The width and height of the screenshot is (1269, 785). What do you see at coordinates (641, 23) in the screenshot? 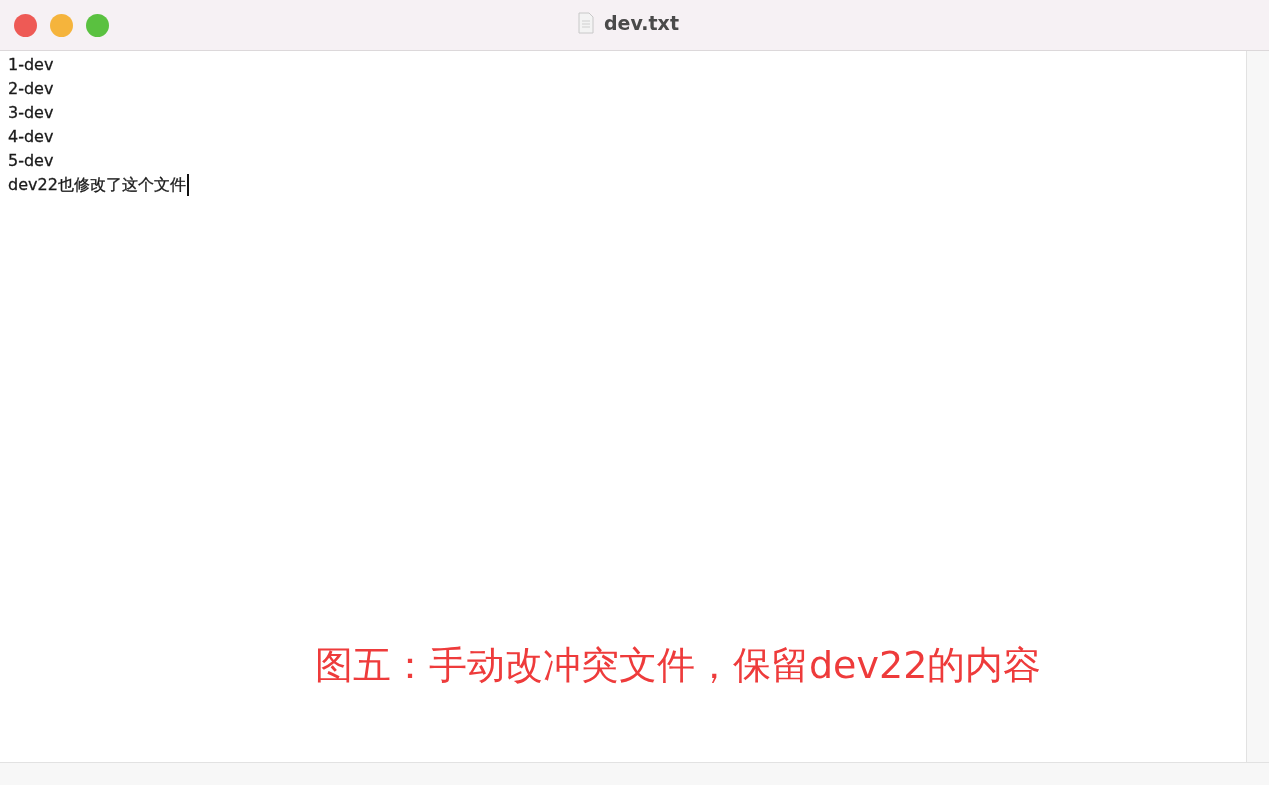
I see `window-title: dev.txt` at bounding box center [641, 23].